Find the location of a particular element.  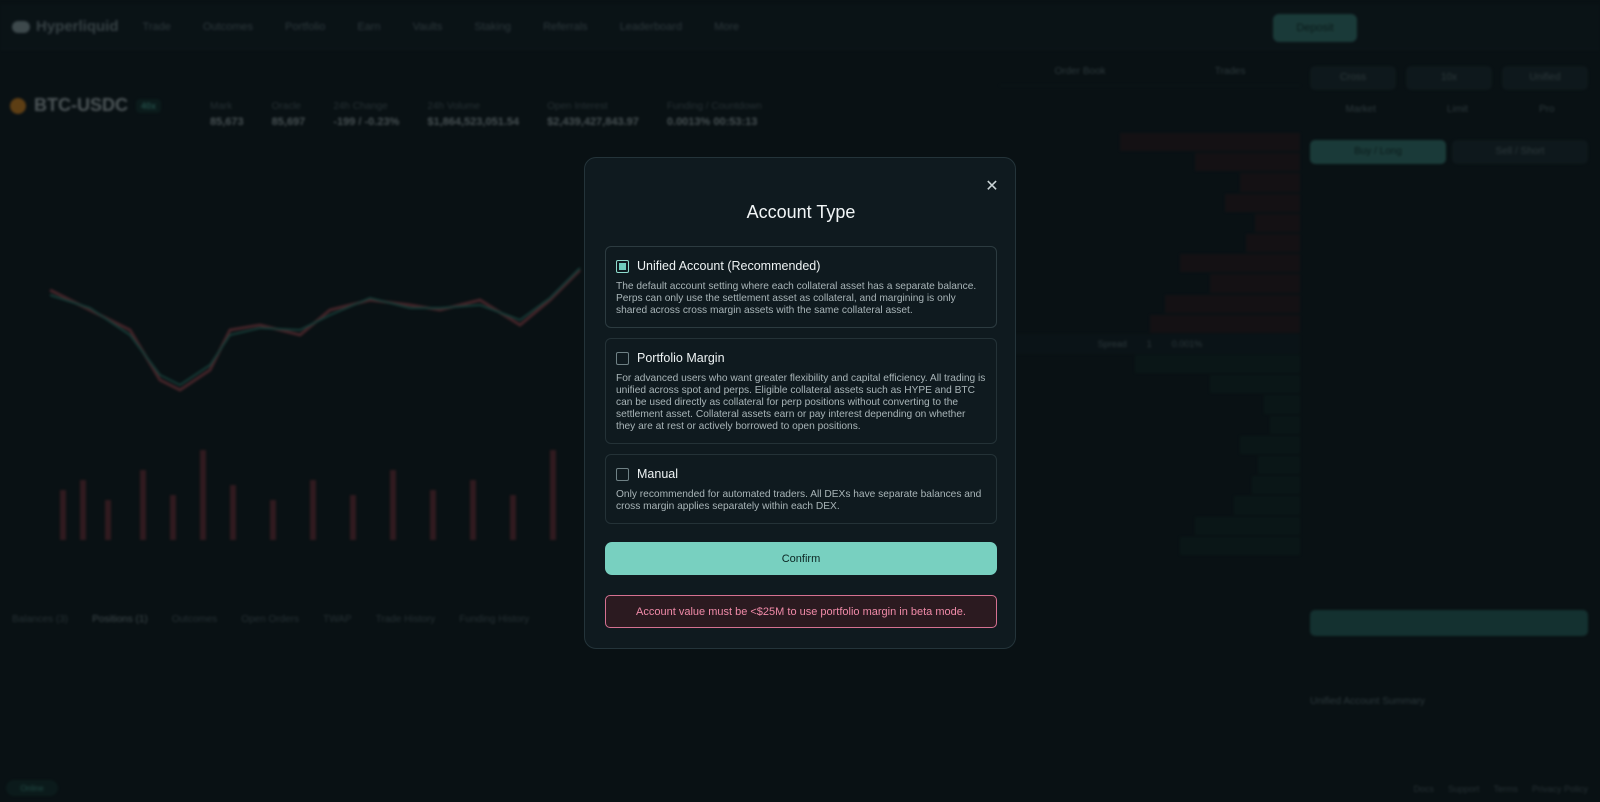

manual-checkbox is located at coordinates (622, 474).